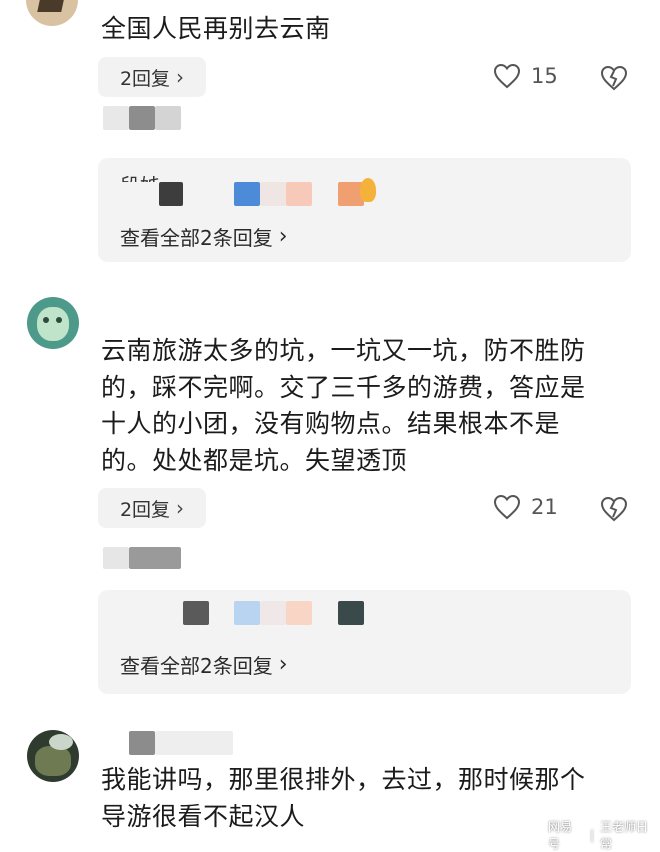 The height and width of the screenshot is (852, 660). What do you see at coordinates (368, 190) in the screenshot?
I see `fire-emoji-icon` at bounding box center [368, 190].